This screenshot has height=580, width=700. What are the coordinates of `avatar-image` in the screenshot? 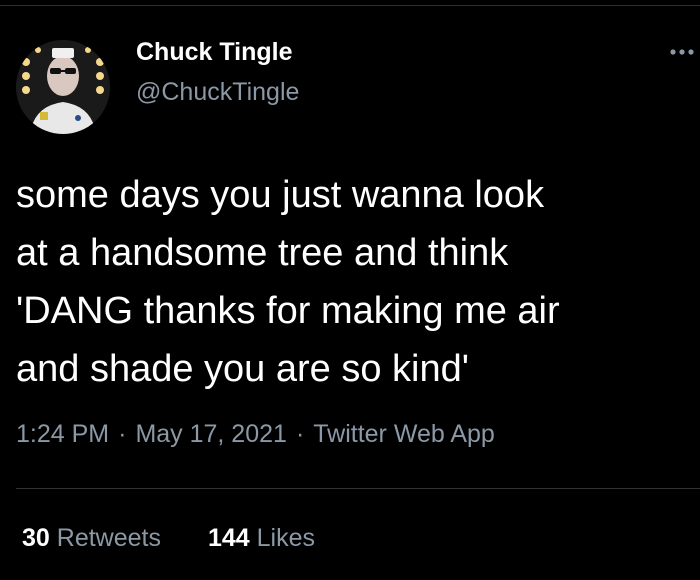 It's located at (63, 87).